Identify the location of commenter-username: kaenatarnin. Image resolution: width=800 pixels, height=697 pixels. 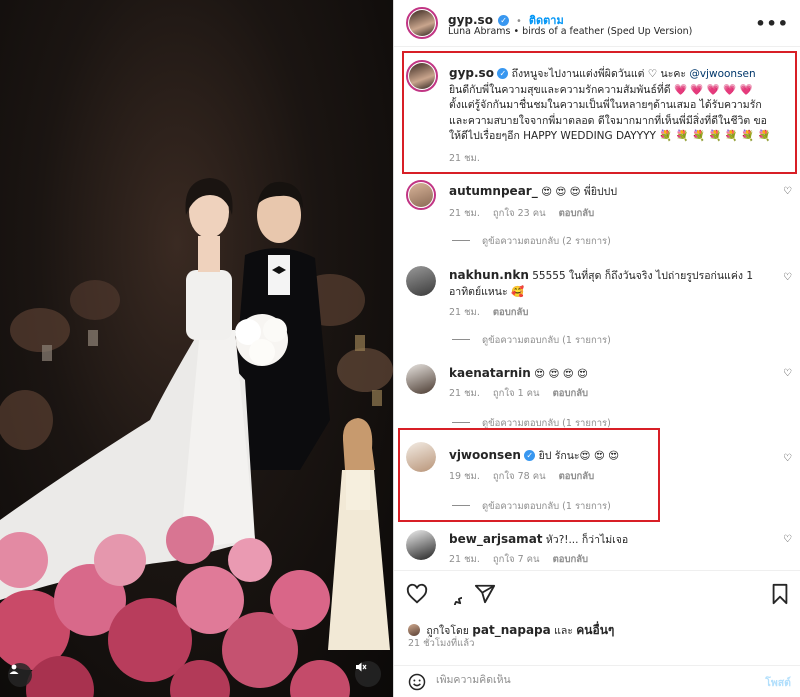
(490, 373).